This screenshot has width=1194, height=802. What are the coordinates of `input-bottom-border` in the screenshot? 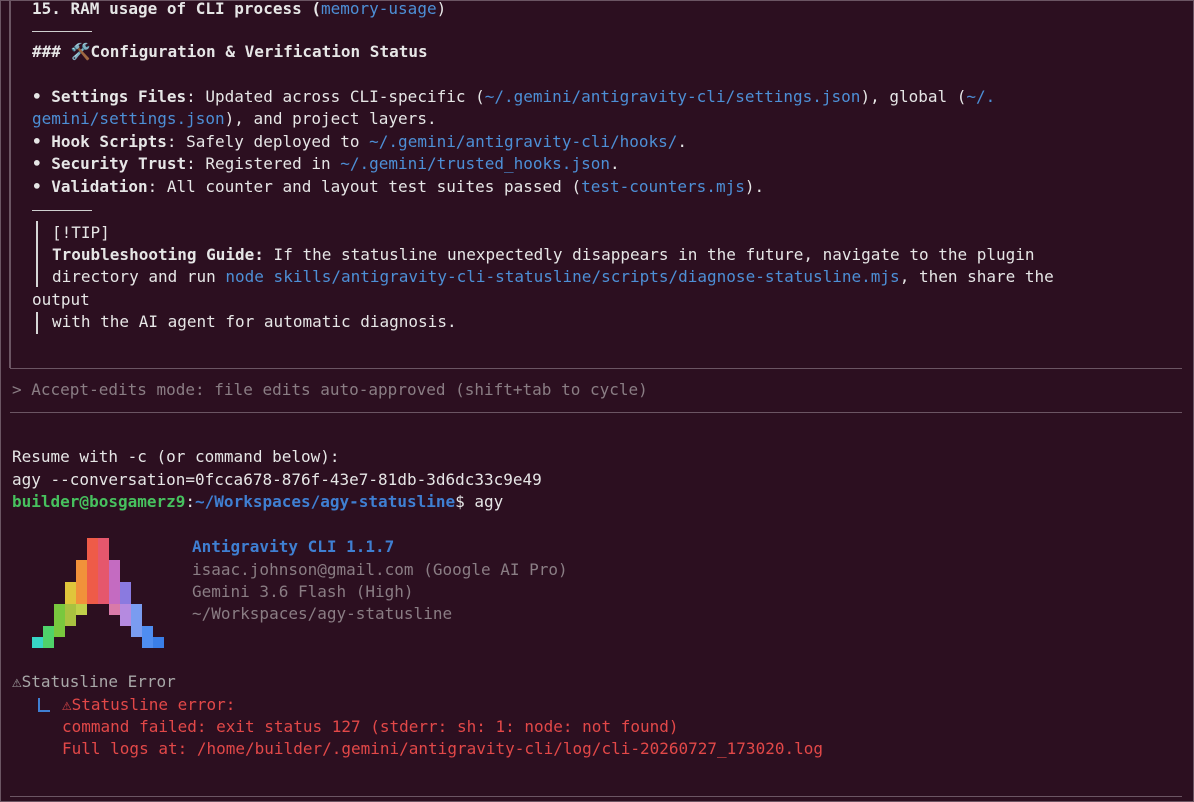 It's located at (596, 412).